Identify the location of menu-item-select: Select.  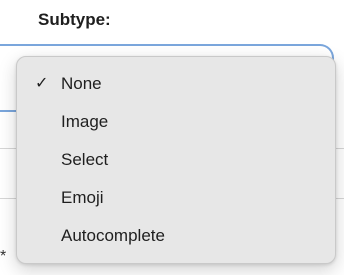
(176, 160).